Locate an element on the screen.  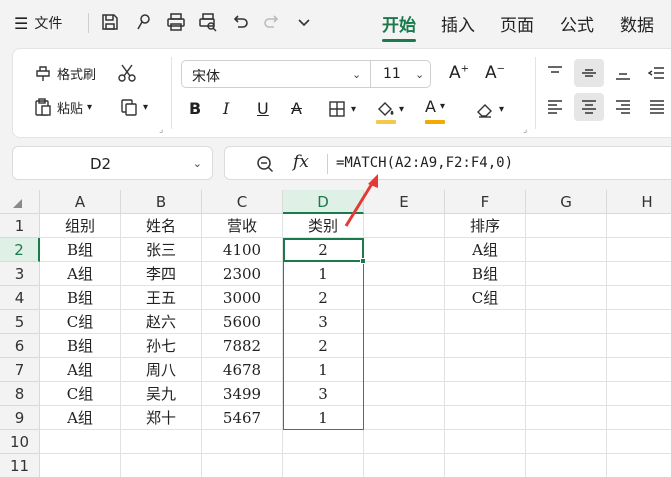
cell-h6 is located at coordinates (639, 346).